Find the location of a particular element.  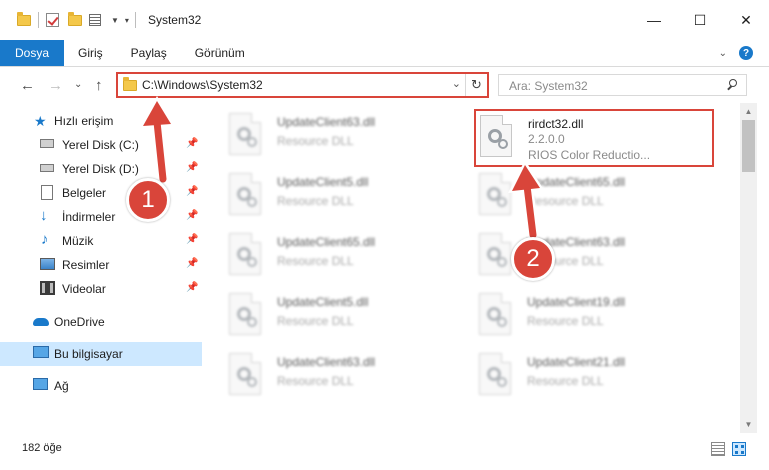

customize-toolbar-icon: ▾ is located at coordinates (127, 20).